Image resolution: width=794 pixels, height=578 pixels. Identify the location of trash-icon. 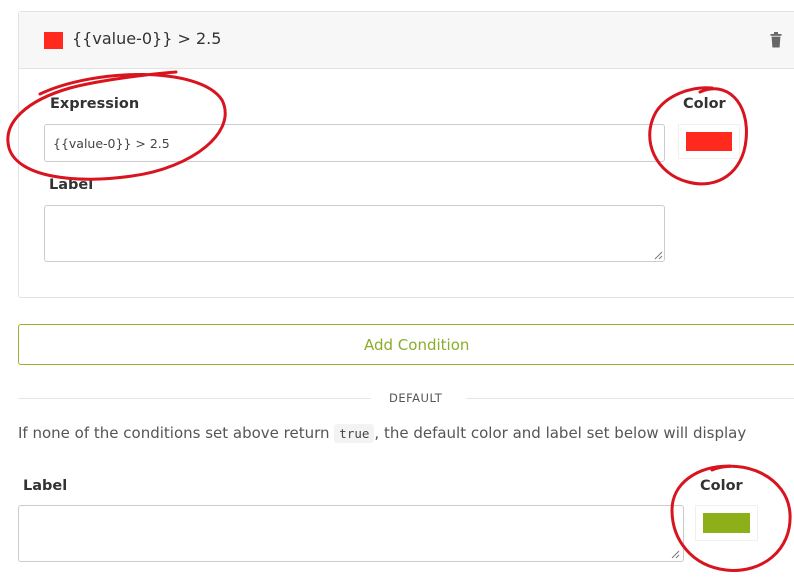
(776, 40).